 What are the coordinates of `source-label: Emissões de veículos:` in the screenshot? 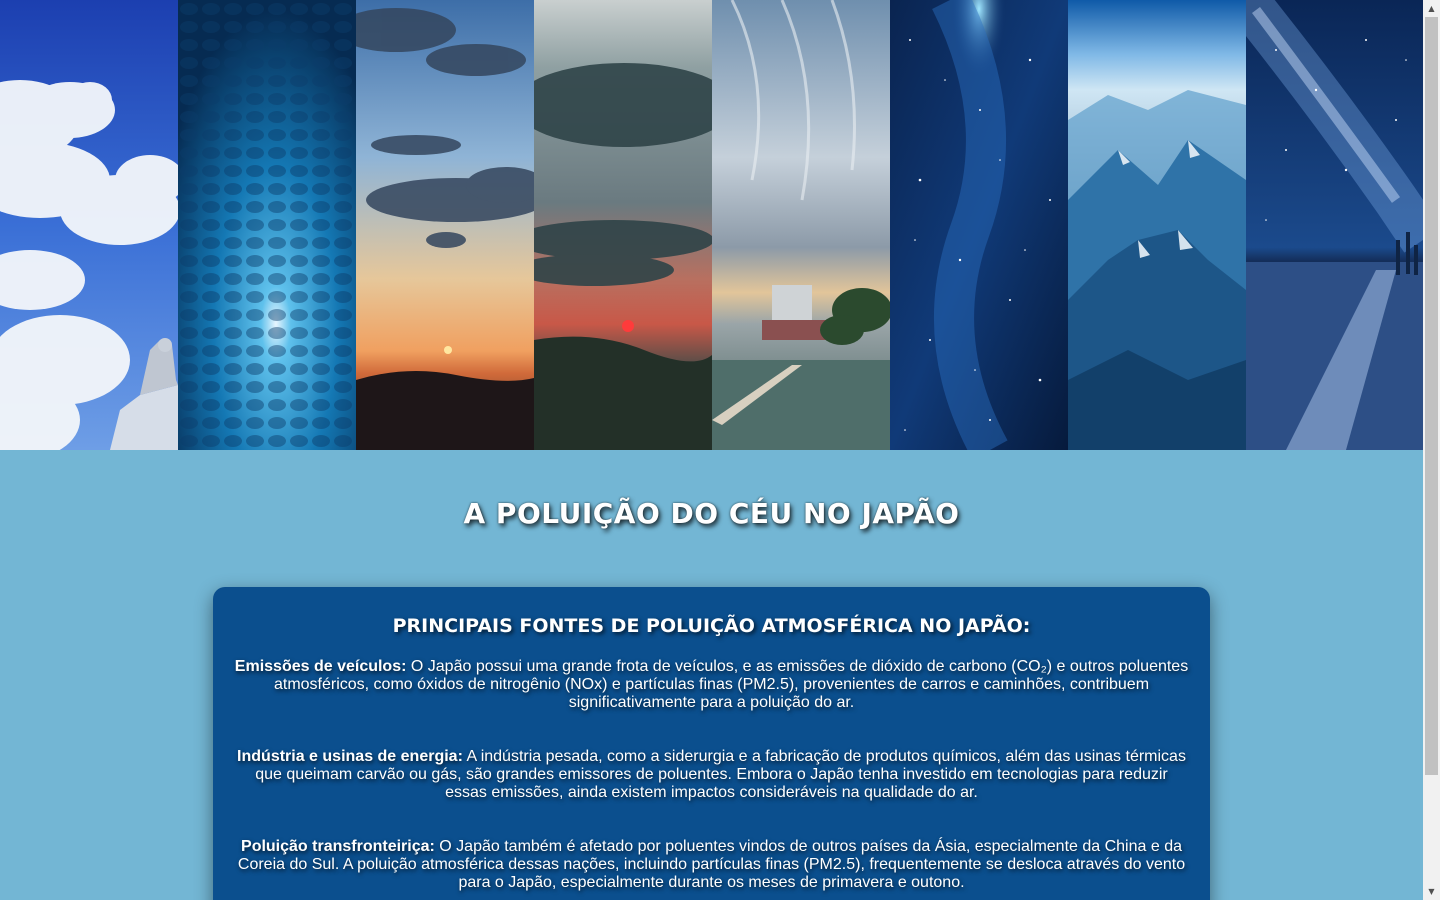 It's located at (320, 666).